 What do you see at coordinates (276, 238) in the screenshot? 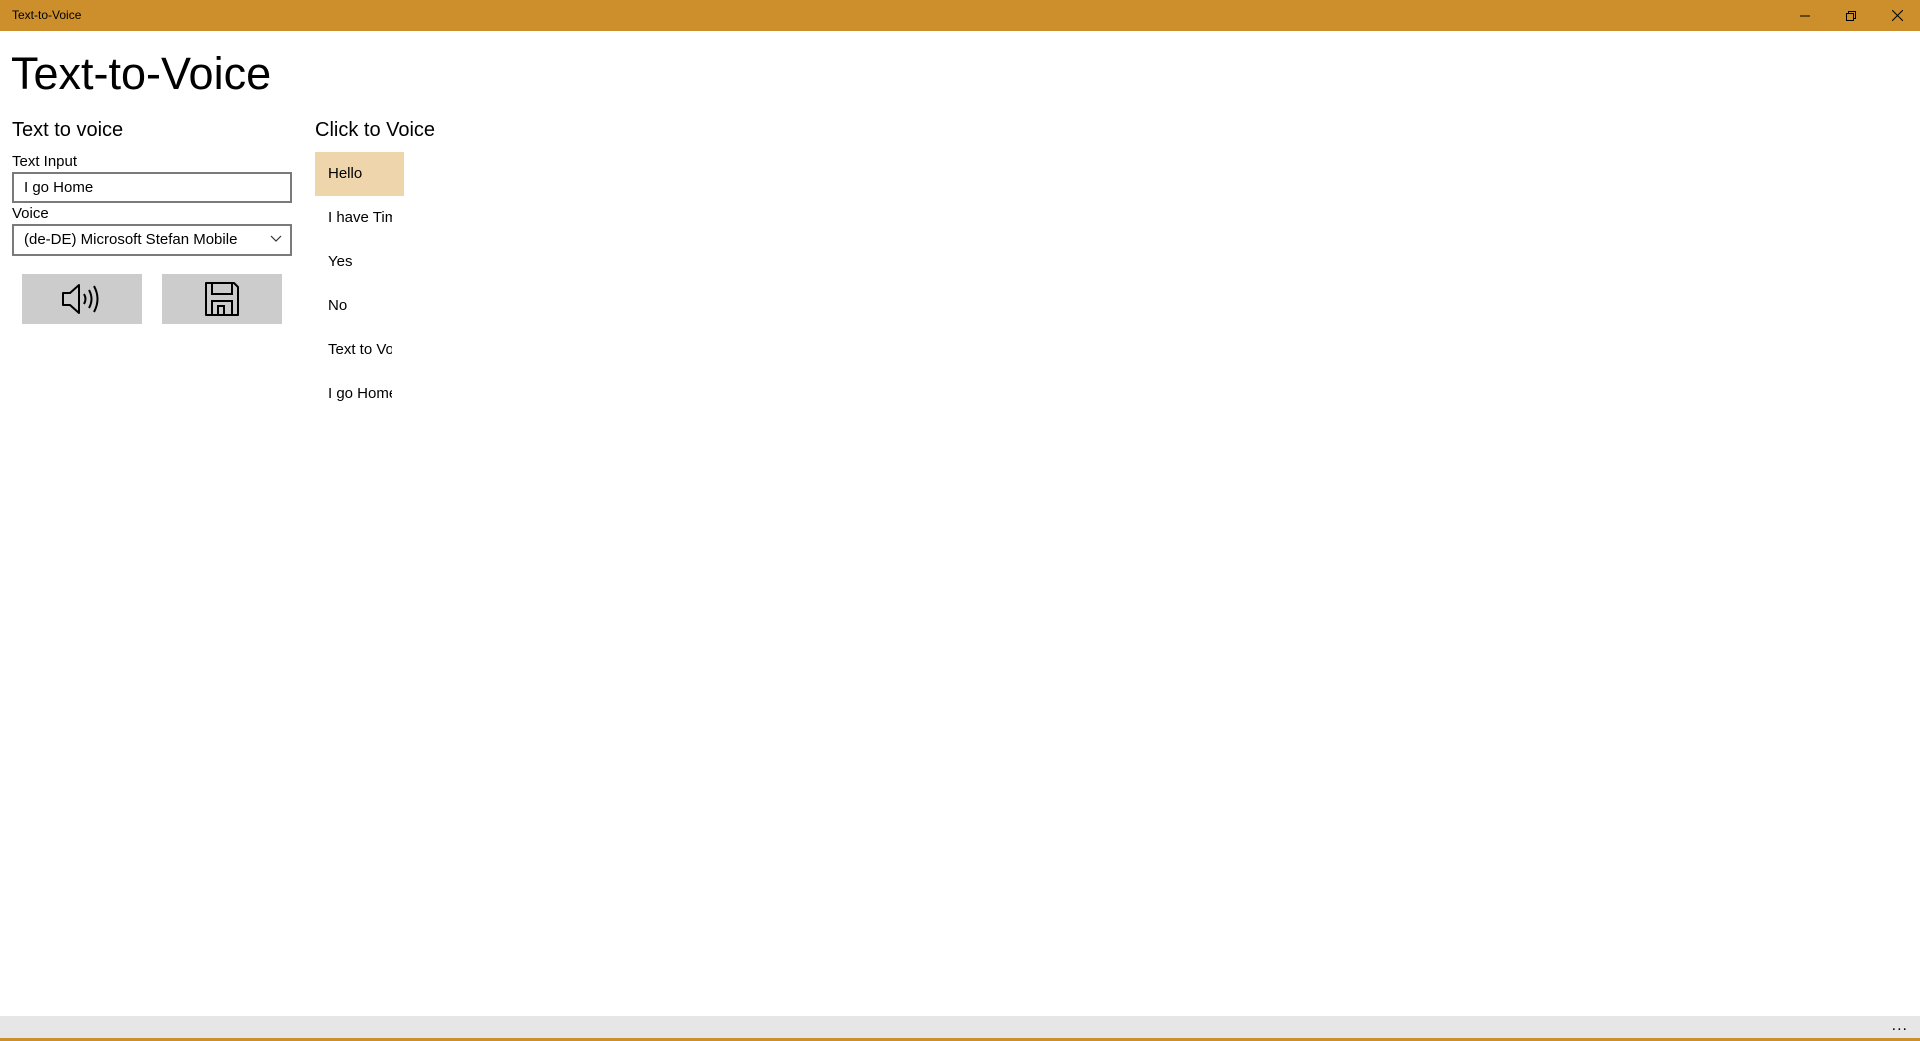
I see `chevron-down-icon` at bounding box center [276, 238].